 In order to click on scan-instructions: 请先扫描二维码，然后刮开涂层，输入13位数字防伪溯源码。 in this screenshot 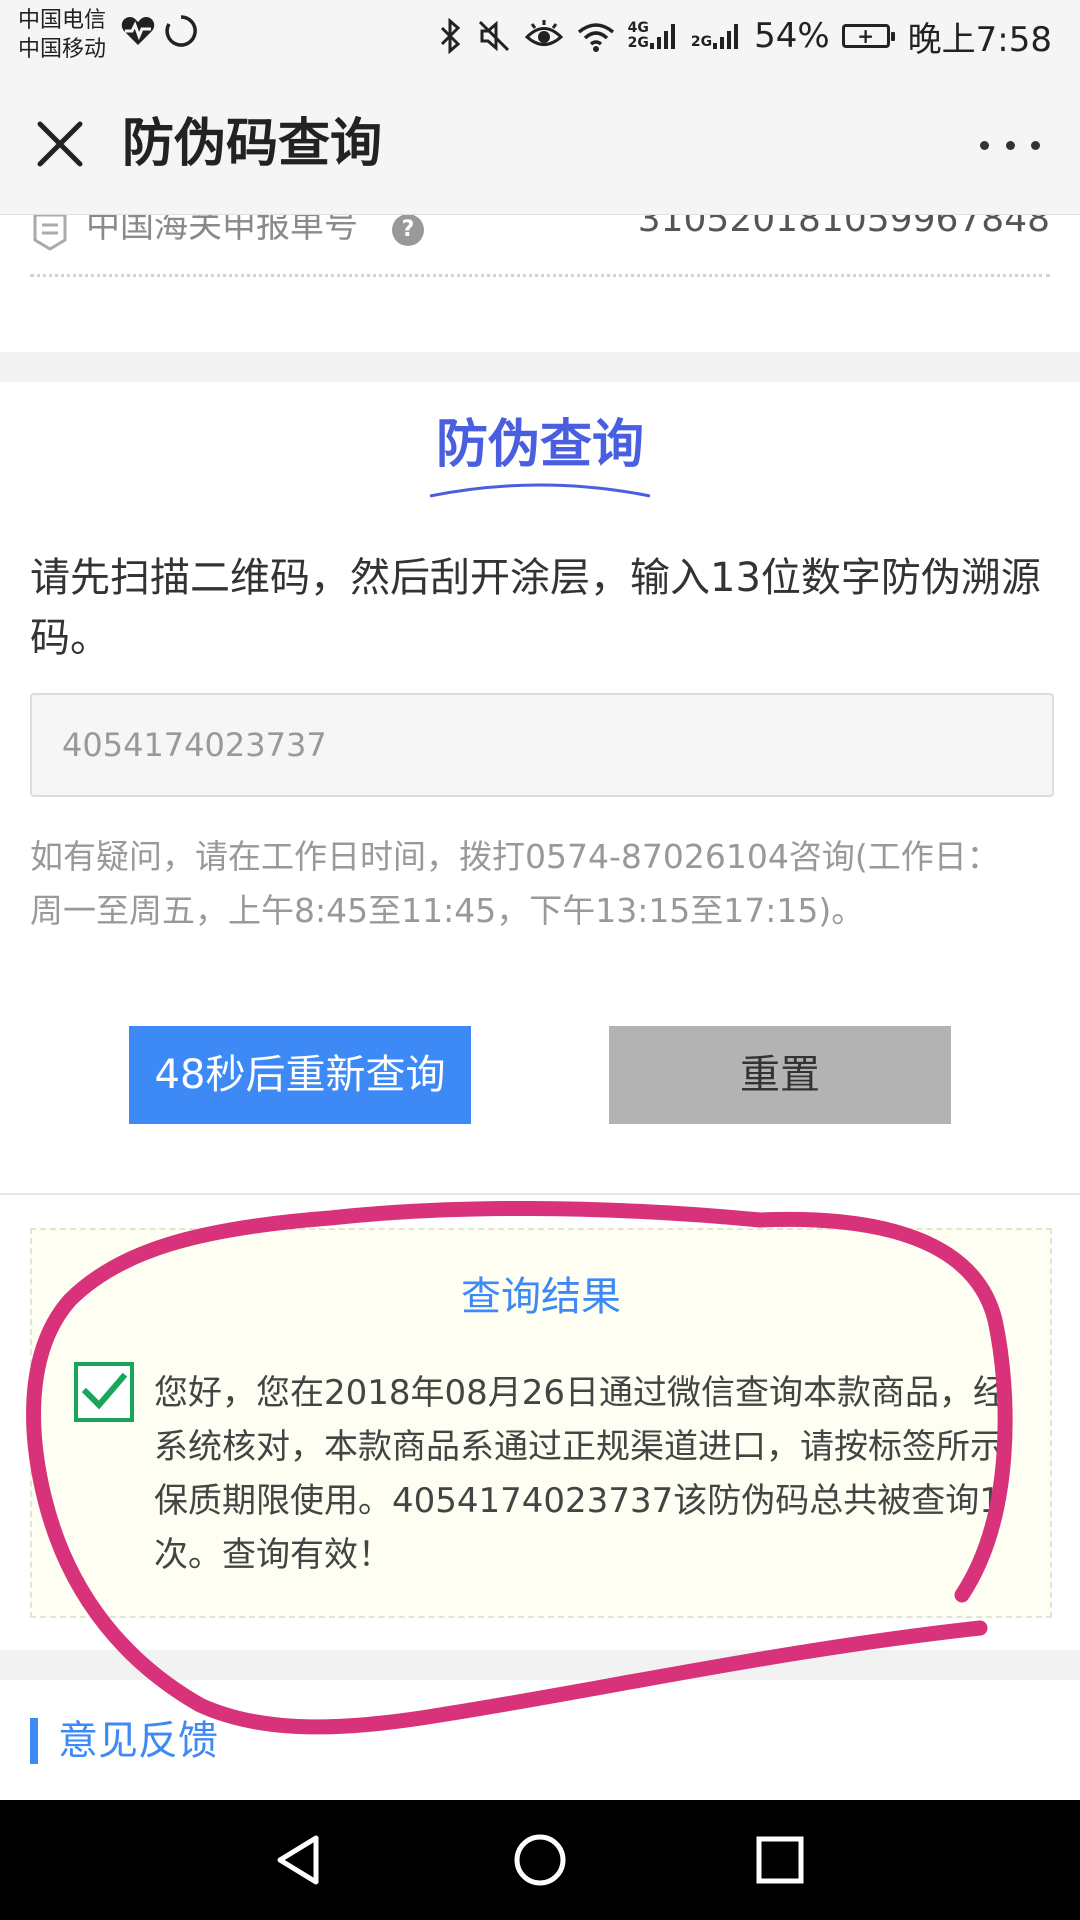, I will do `click(535, 608)`.